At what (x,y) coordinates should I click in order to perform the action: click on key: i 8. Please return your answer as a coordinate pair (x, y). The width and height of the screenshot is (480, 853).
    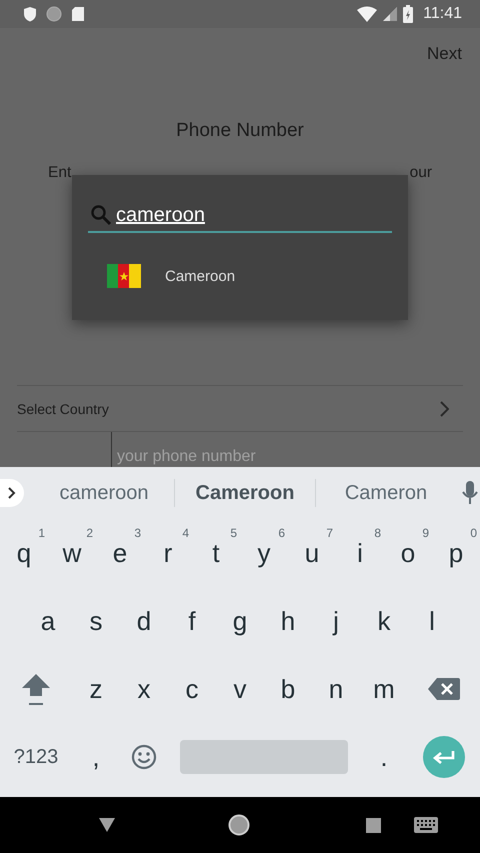
    Looking at the image, I should click on (360, 553).